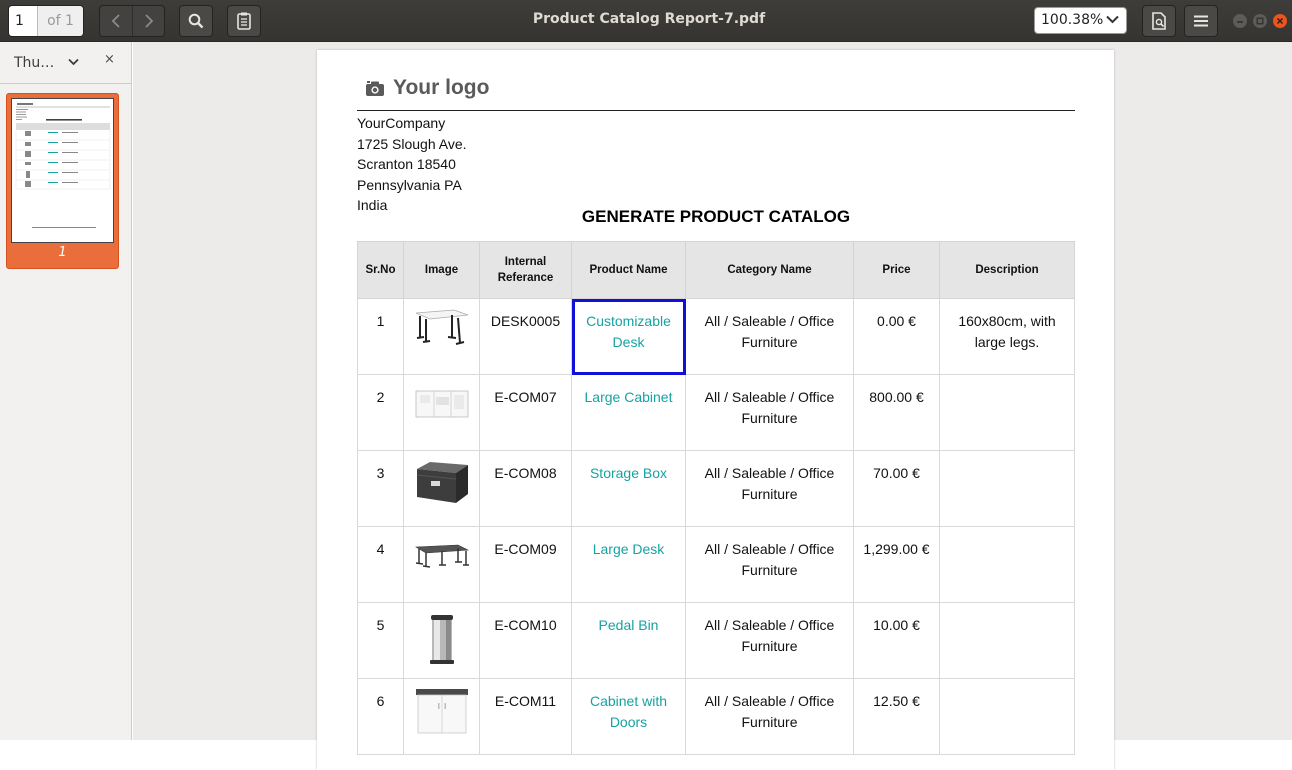 The height and width of the screenshot is (770, 1292). Describe the element at coordinates (629, 397) in the screenshot. I see `product-name-link: Large Cabinet` at that location.